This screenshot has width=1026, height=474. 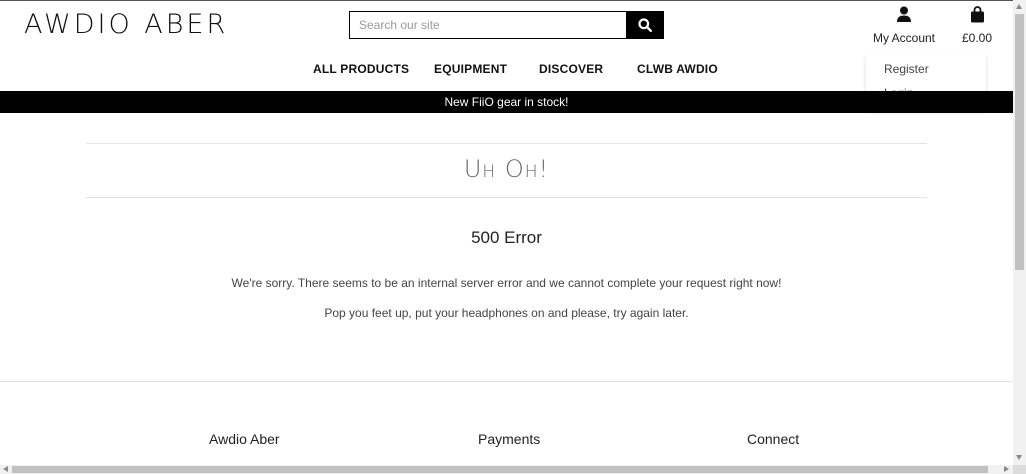 I want to click on user-icon, so click(x=904, y=14).